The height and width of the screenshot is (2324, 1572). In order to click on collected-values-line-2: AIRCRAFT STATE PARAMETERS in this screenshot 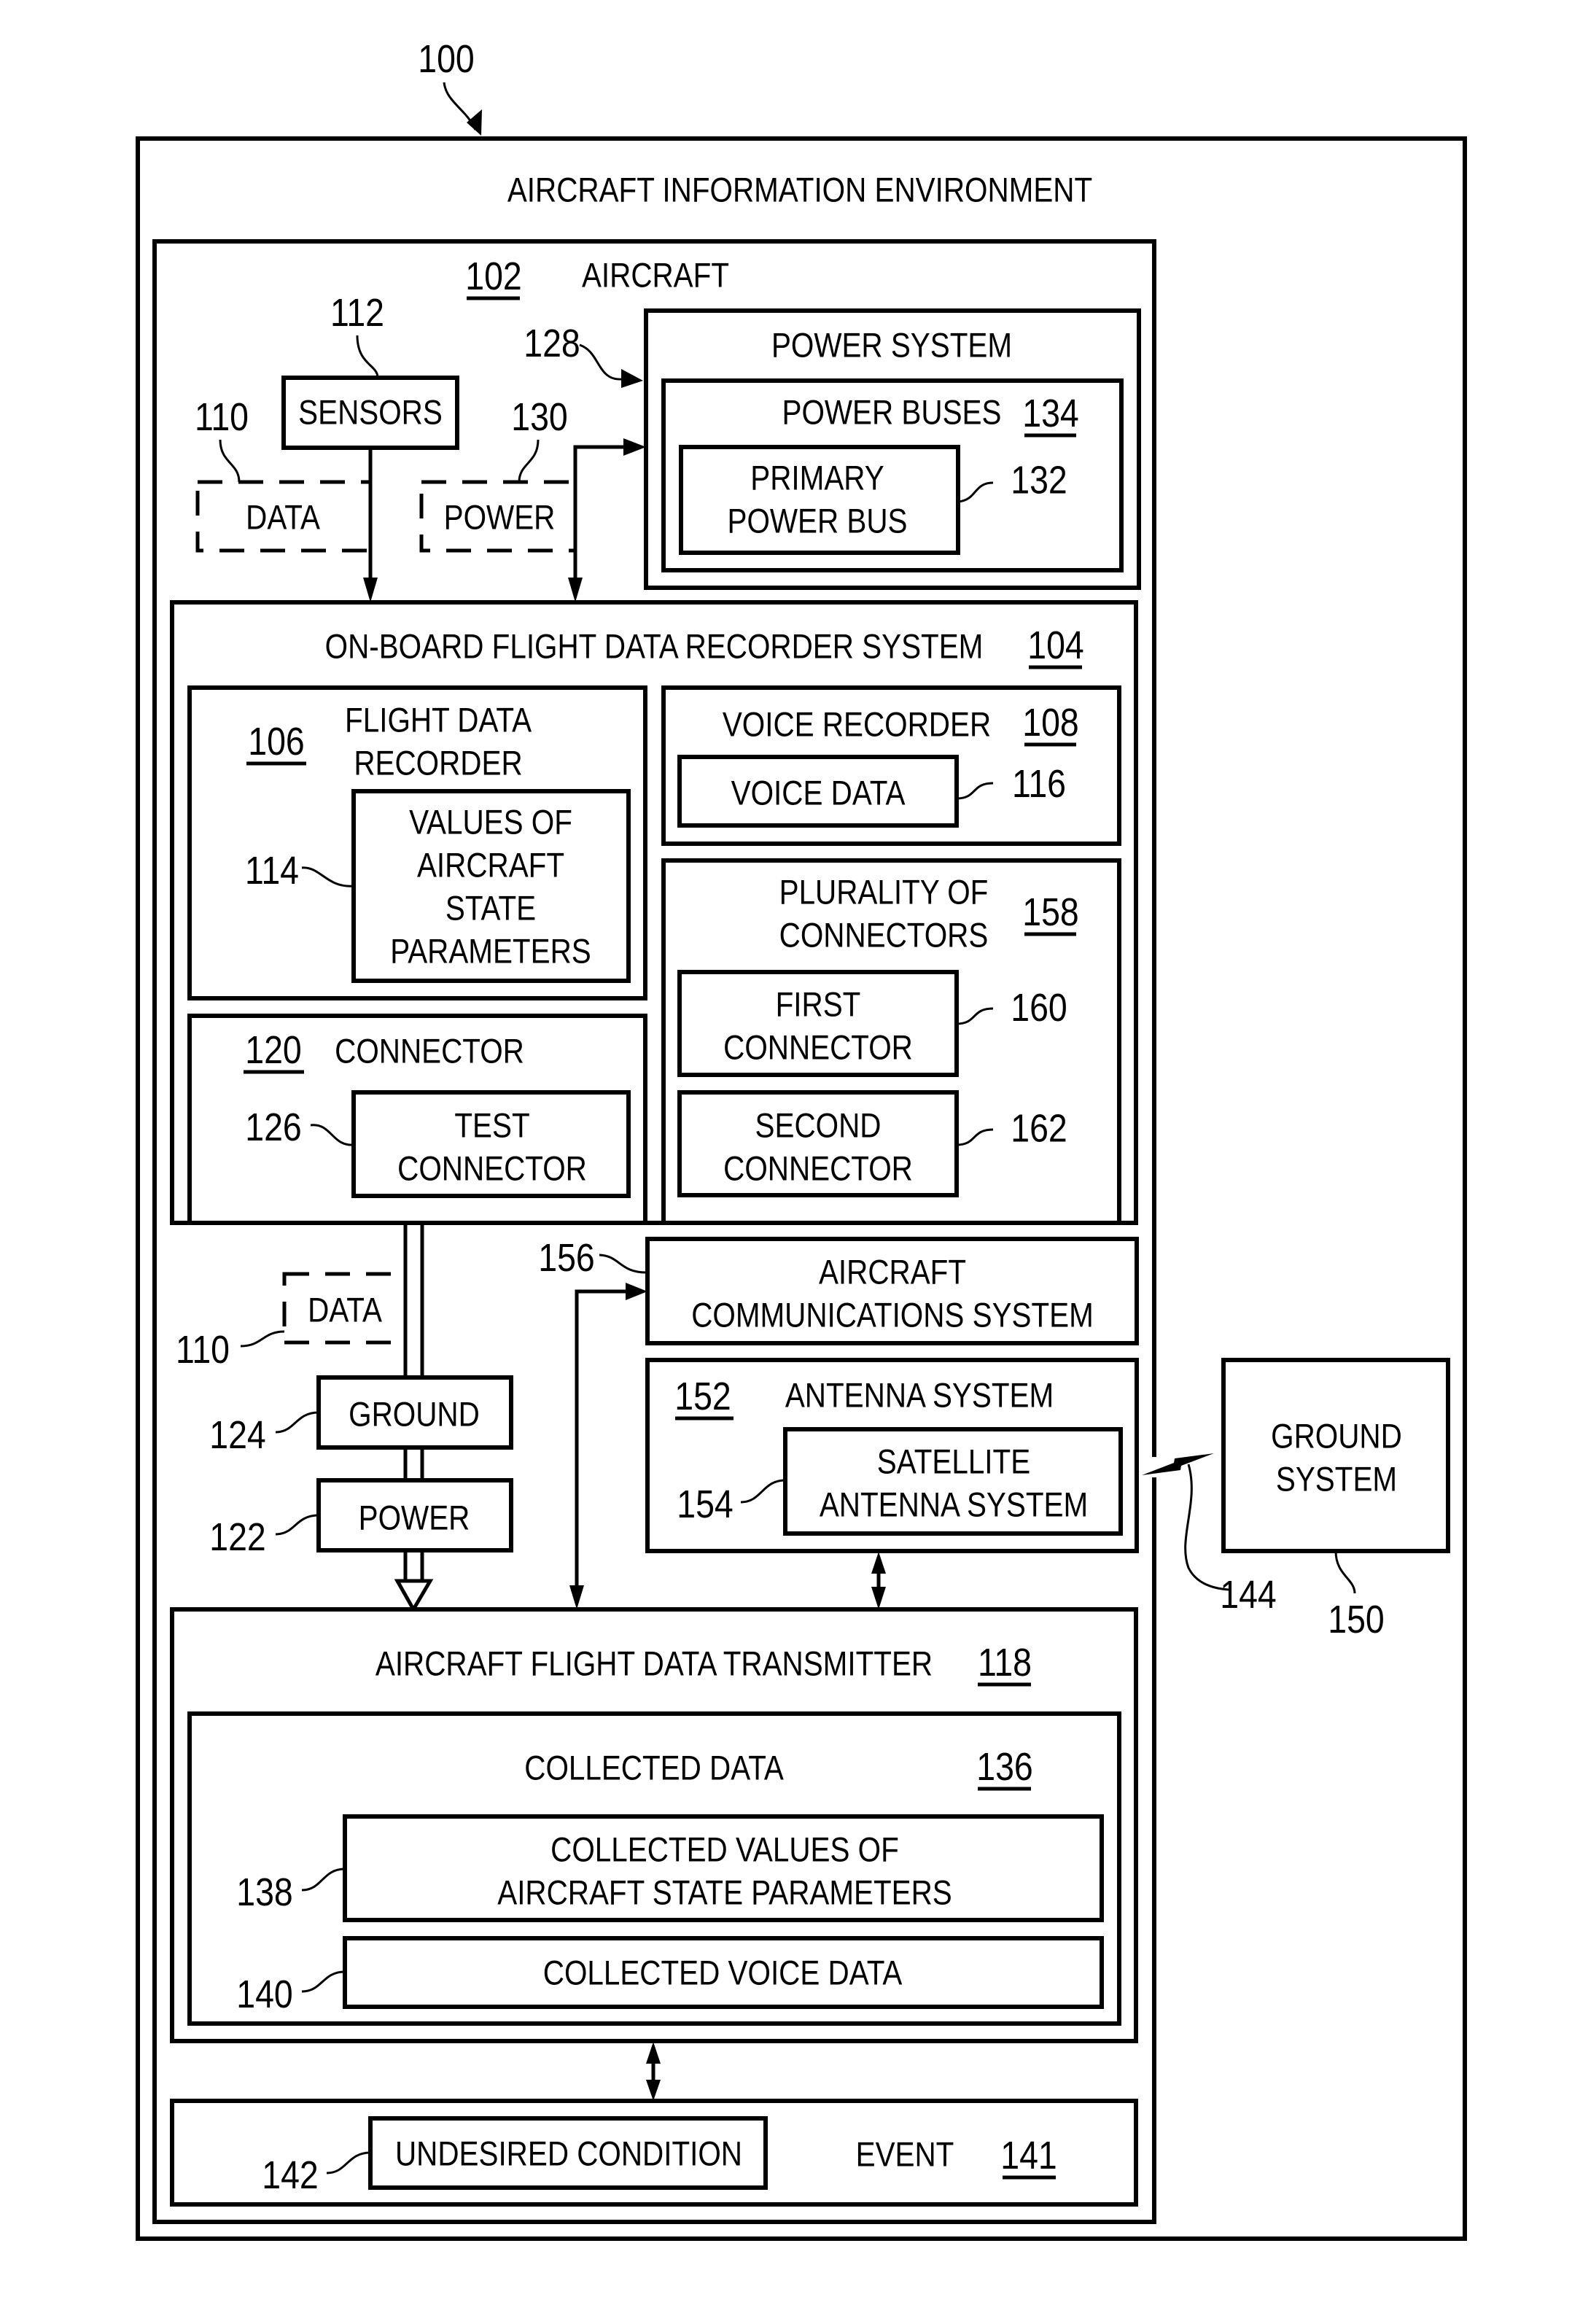, I will do `click(725, 1893)`.